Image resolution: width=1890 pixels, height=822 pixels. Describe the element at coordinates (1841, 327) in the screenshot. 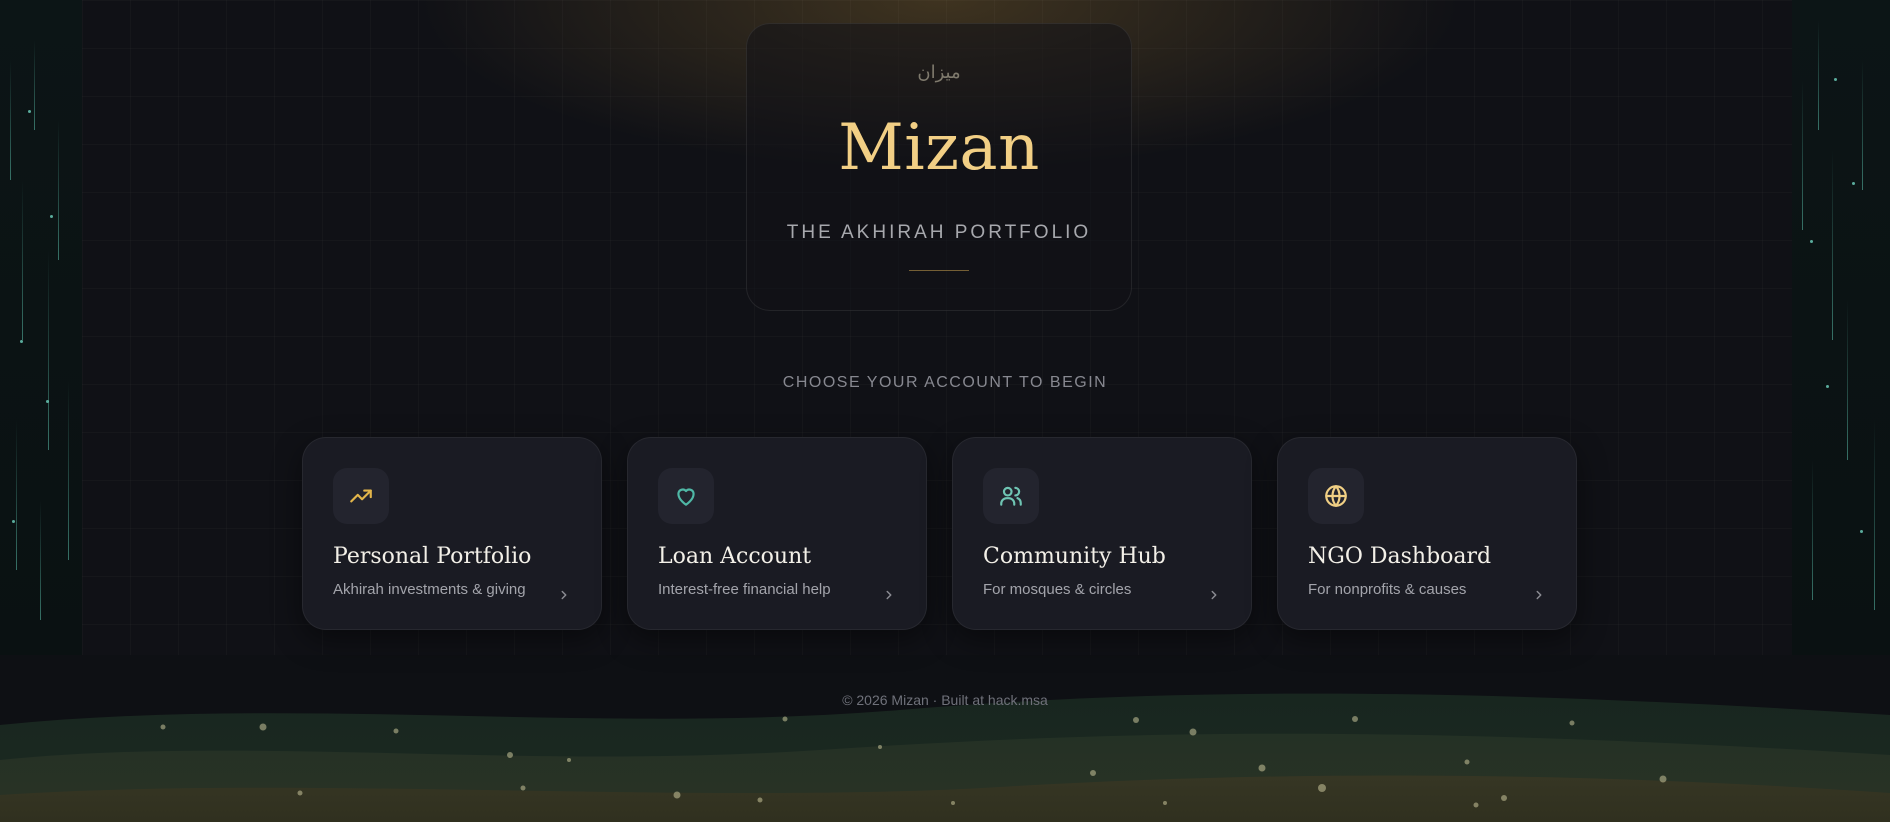

I see `right-rain-panel` at that location.